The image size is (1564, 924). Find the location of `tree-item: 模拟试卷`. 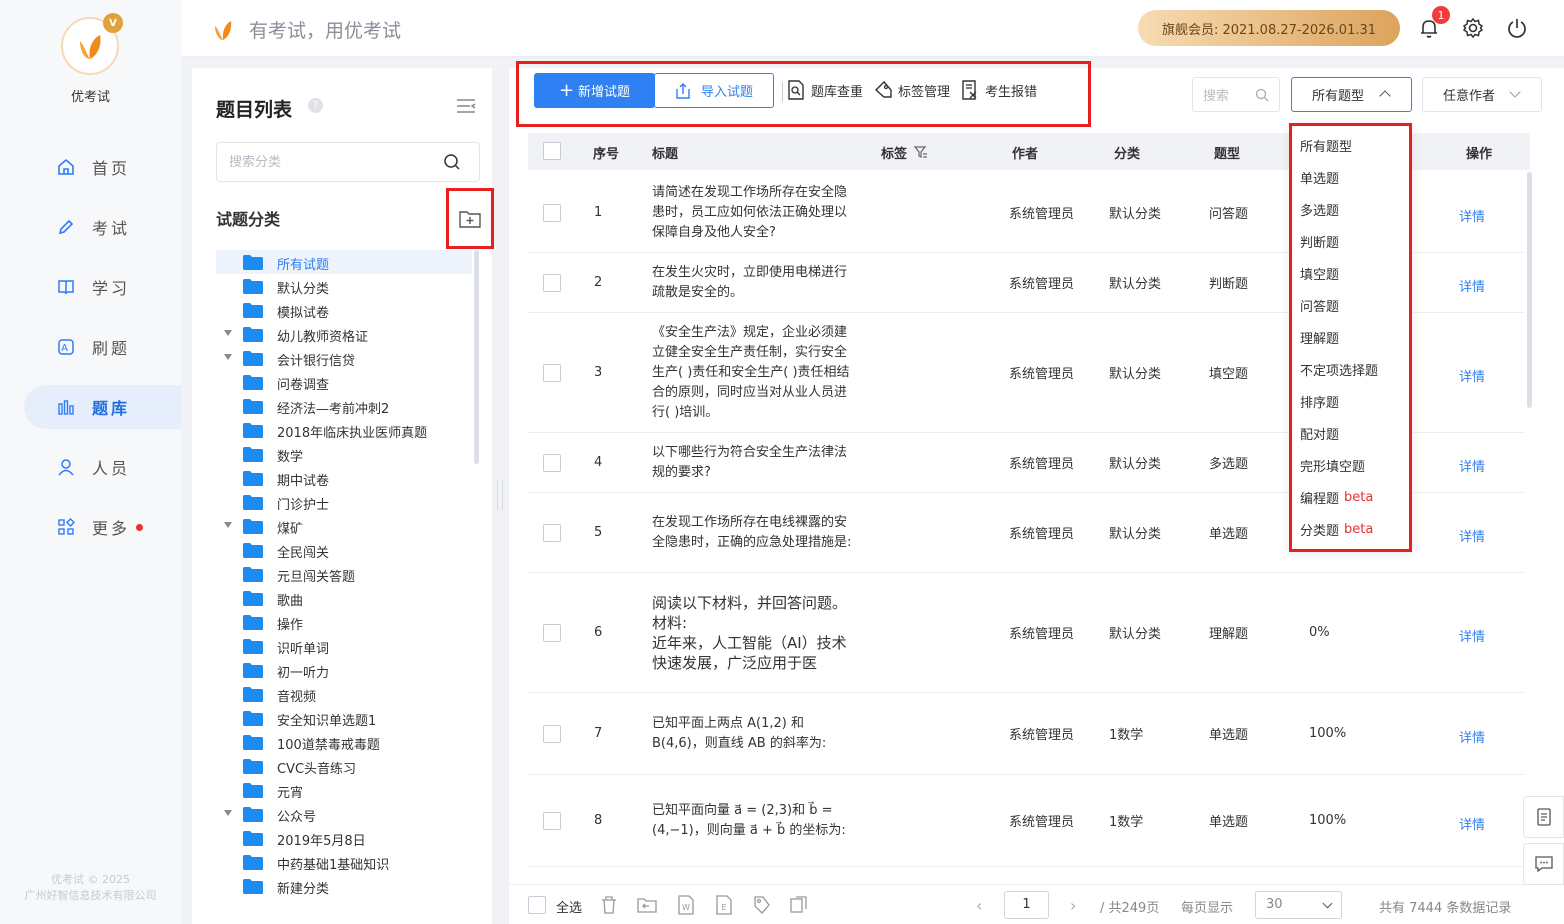

tree-item: 模拟试卷 is located at coordinates (344, 310).